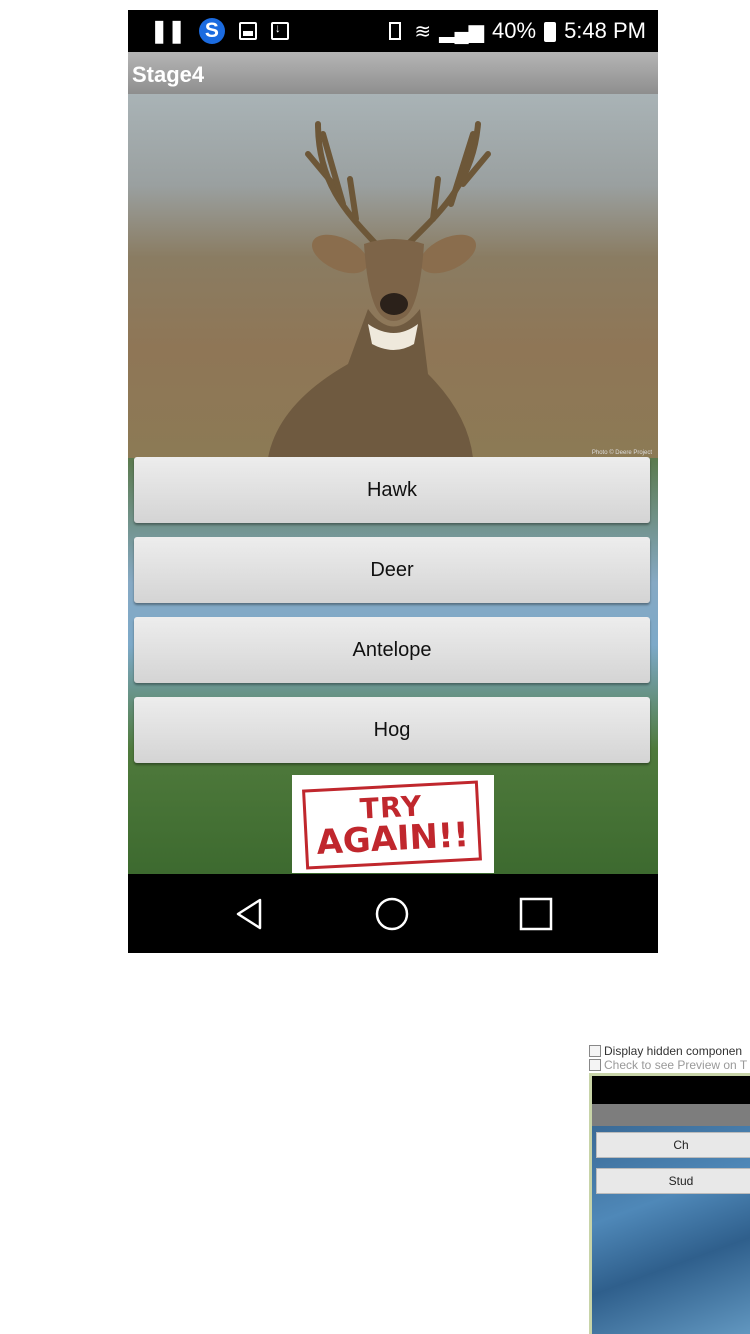  What do you see at coordinates (676, 1065) in the screenshot?
I see `preview-label: Check to see Preview on T` at bounding box center [676, 1065].